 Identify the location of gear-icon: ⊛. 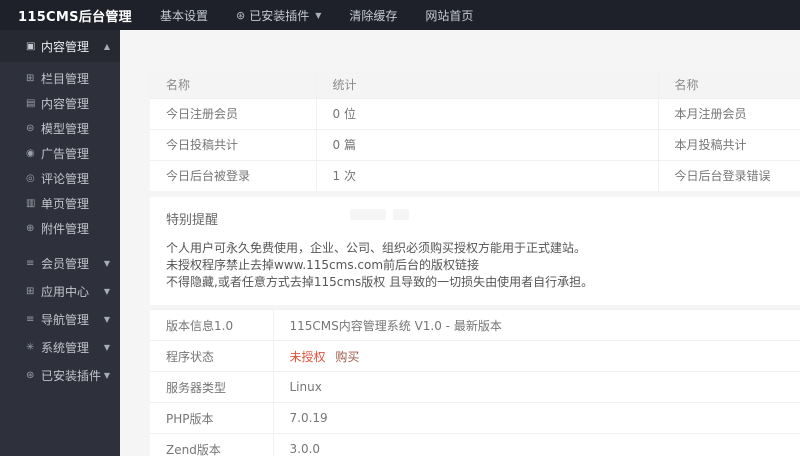
(241, 15).